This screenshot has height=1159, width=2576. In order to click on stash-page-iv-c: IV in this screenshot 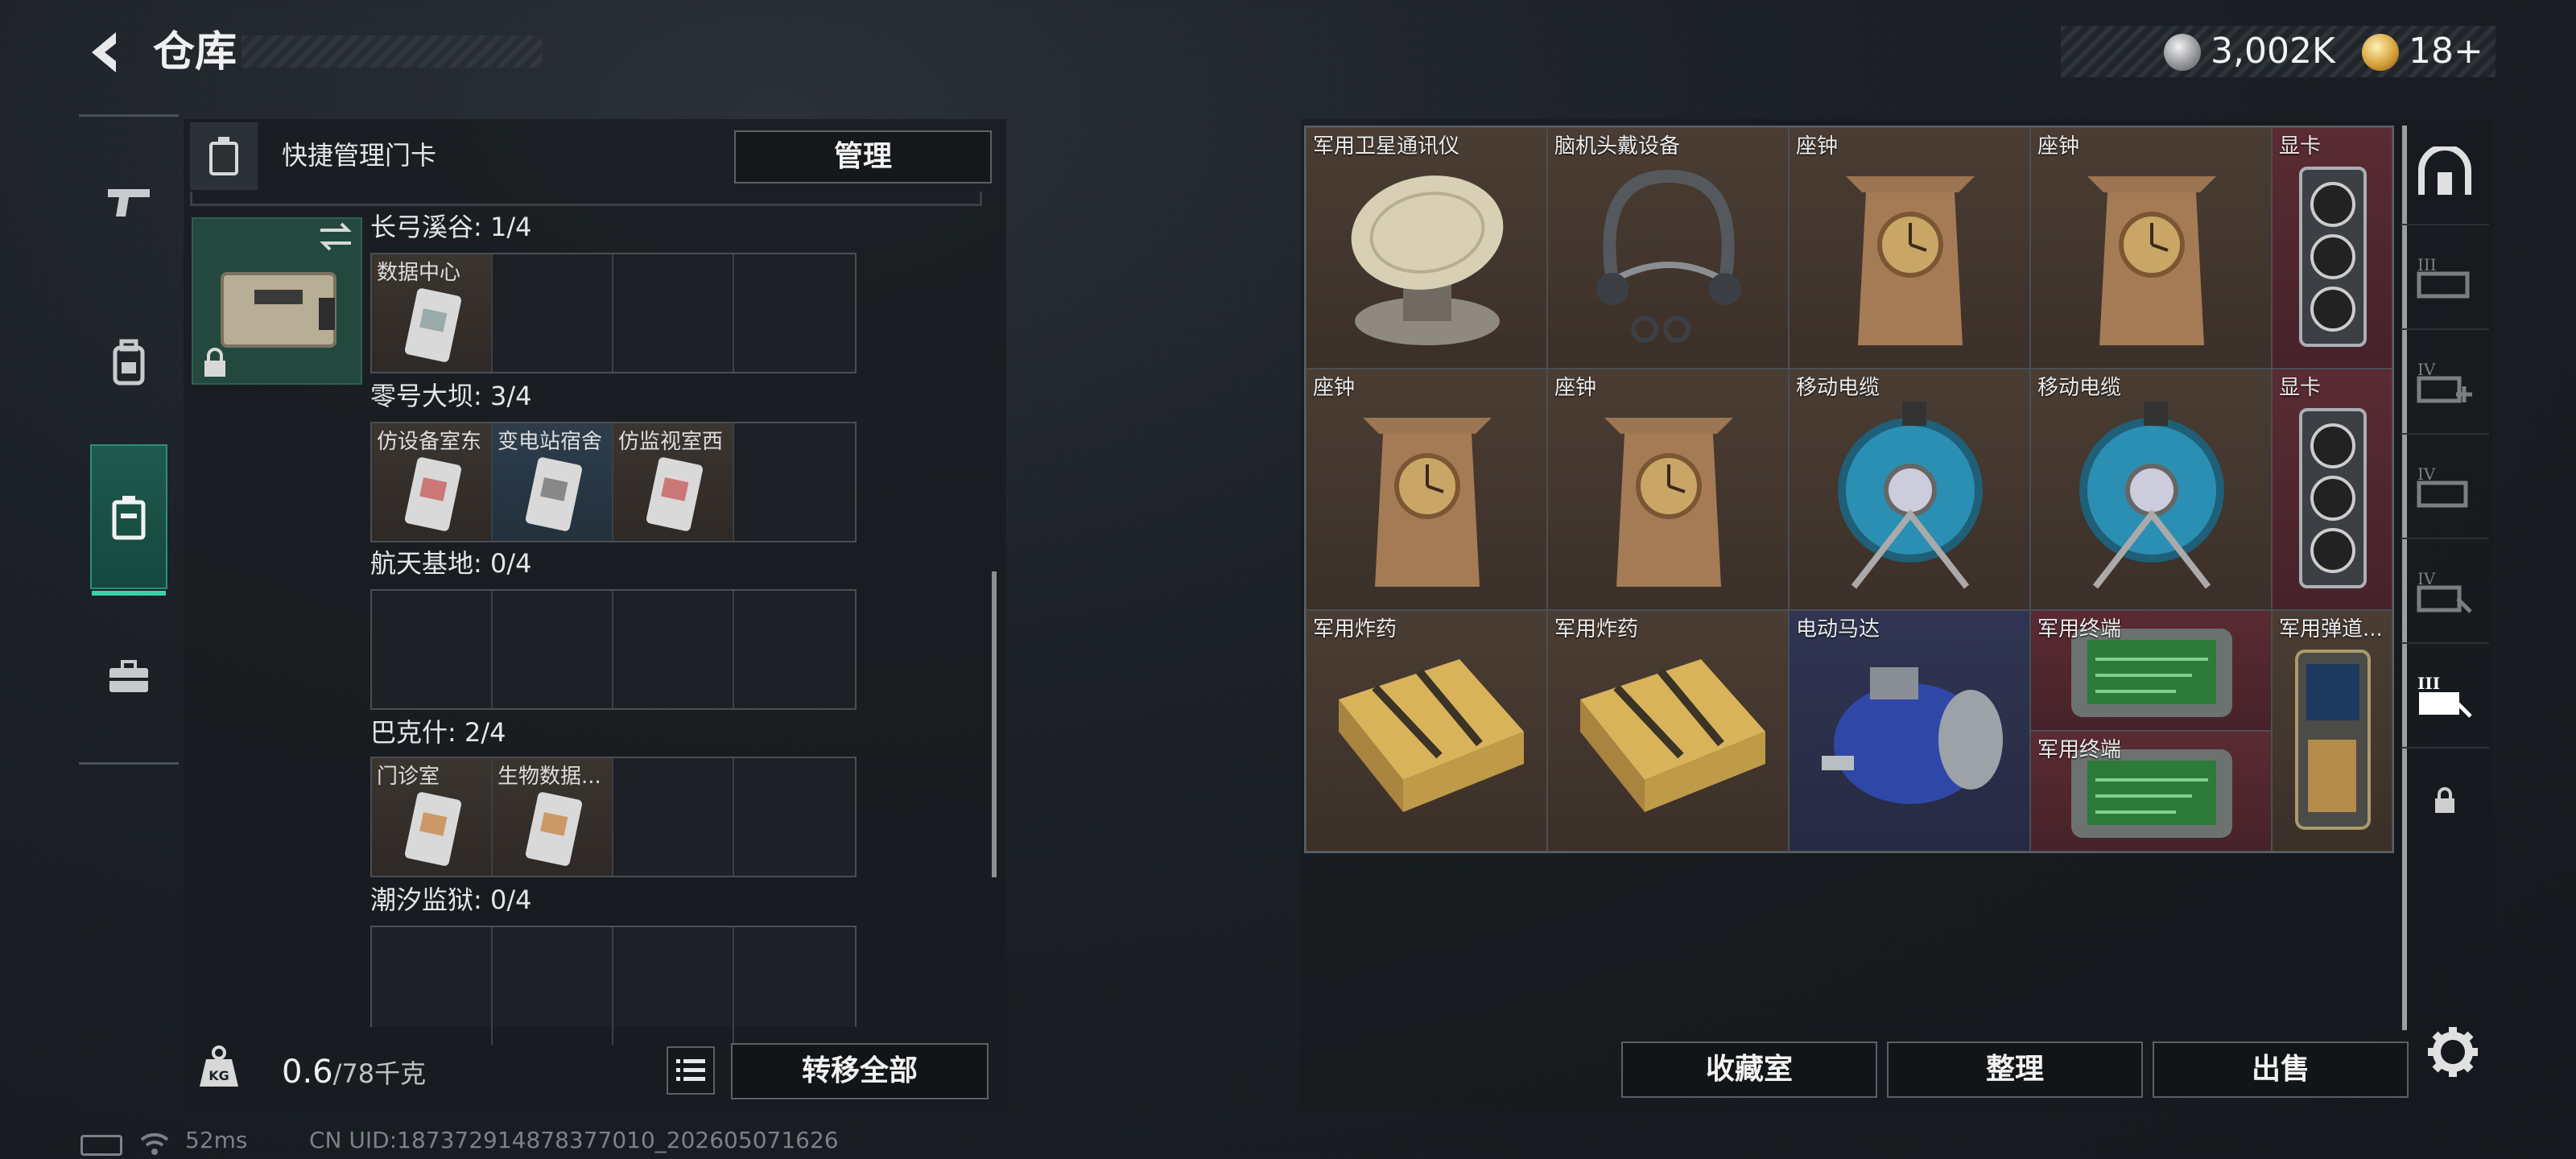, I will do `click(2445, 591)`.